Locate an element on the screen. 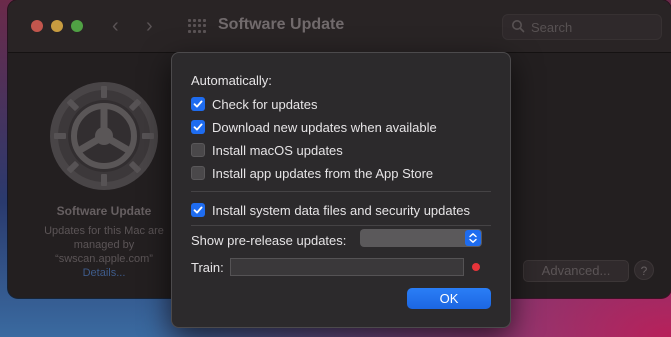 This screenshot has width=671, height=337. help-button: ? is located at coordinates (644, 270).